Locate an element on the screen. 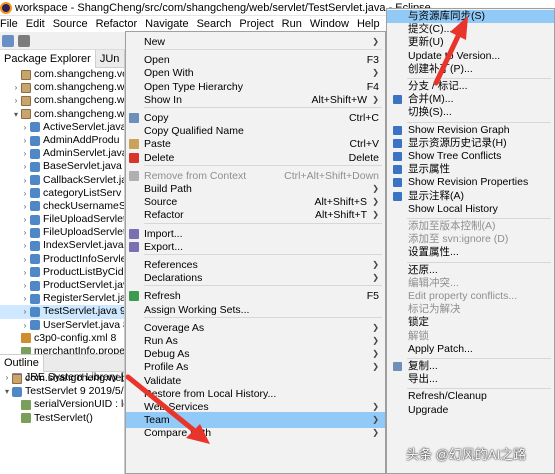 The width and height of the screenshot is (555, 474). tree-item: › CallbackServlet.ja is located at coordinates (62, 180).